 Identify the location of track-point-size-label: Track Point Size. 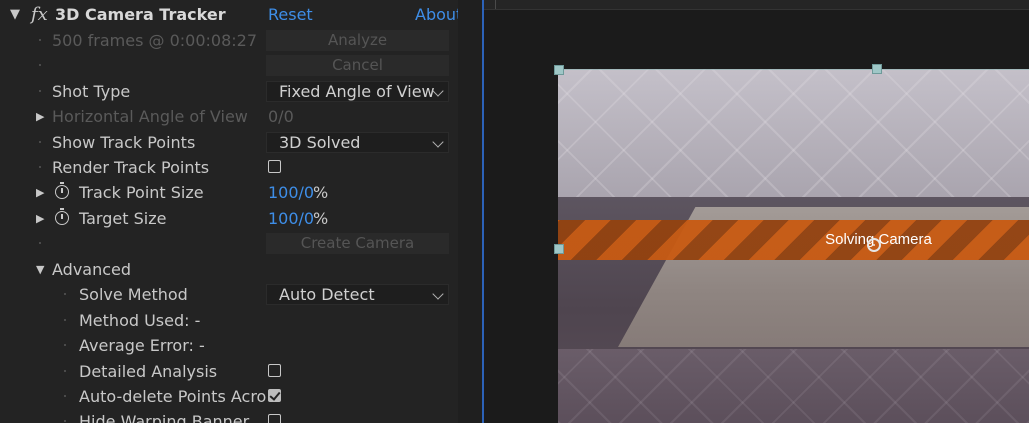
(141, 192).